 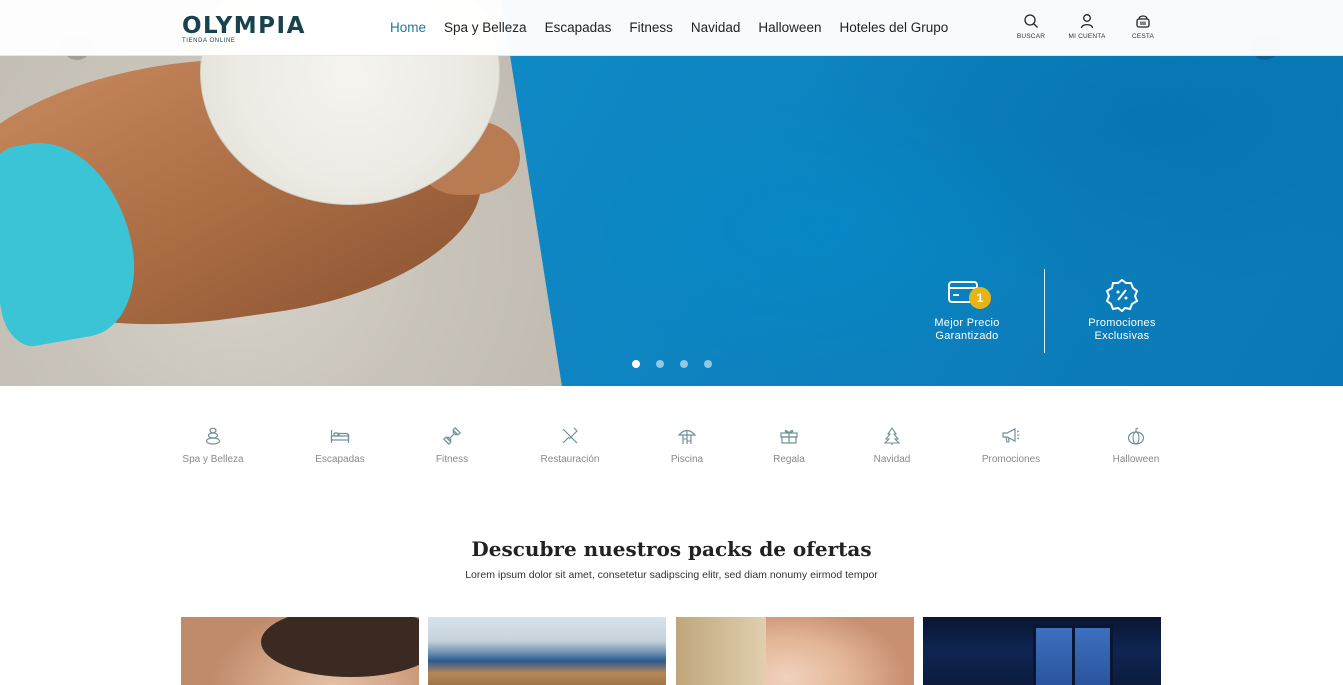 I want to click on search-label: BUSCAR, so click(x=1031, y=36).